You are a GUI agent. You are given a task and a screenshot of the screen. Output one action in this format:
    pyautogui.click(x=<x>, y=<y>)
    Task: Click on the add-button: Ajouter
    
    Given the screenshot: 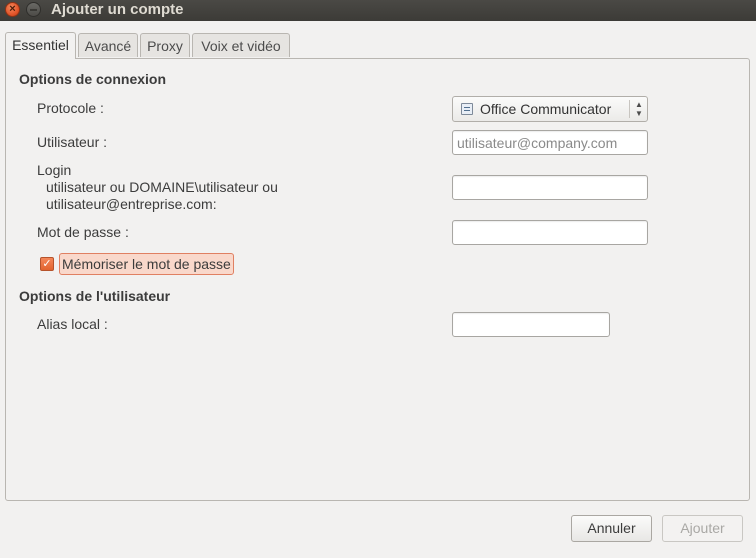 What is the action you would take?
    pyautogui.click(x=702, y=528)
    